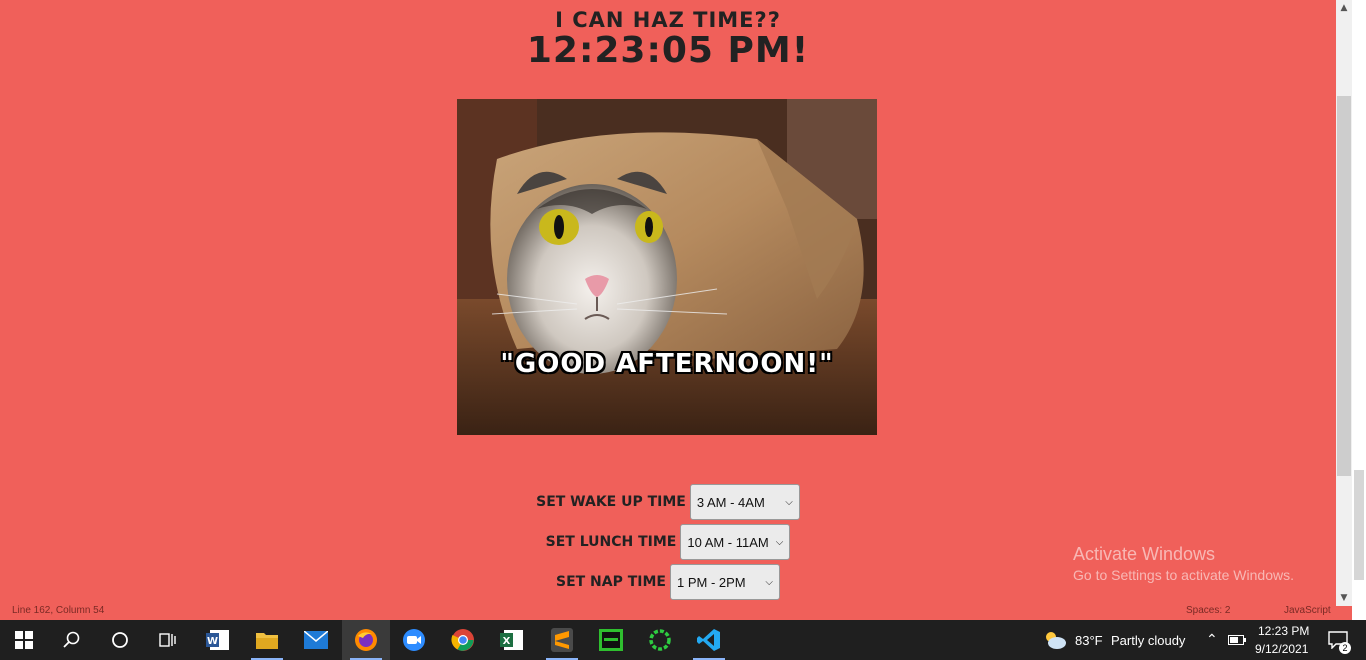 The height and width of the screenshot is (660, 1366). I want to click on chrome-icon, so click(462, 640).